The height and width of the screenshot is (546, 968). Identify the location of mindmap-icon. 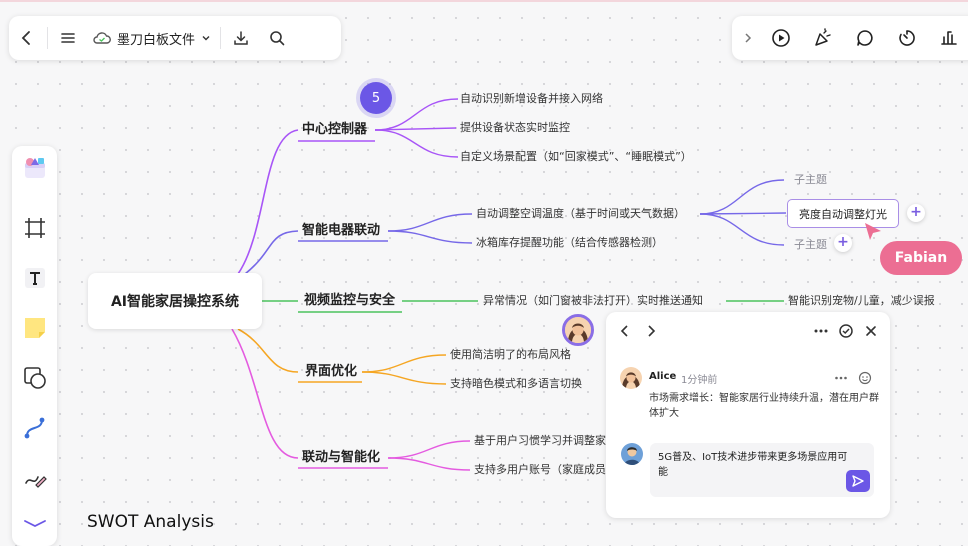
(34, 524).